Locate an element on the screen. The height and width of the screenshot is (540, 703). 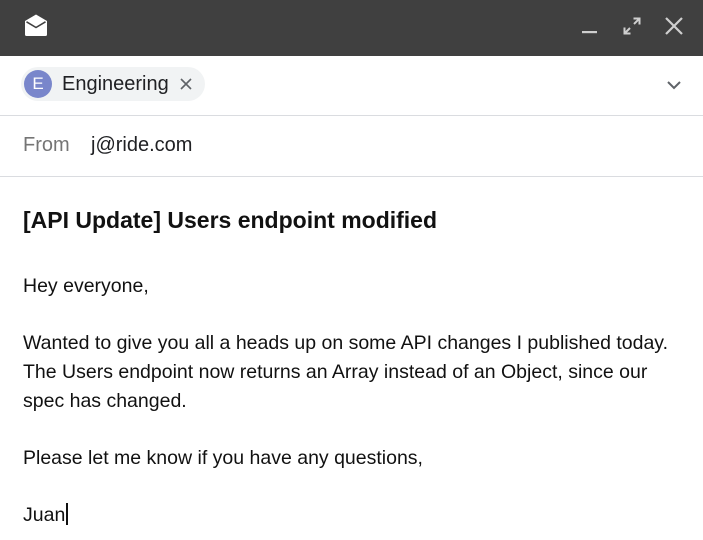
body-greeting: Hey everyone, is located at coordinates (86, 286).